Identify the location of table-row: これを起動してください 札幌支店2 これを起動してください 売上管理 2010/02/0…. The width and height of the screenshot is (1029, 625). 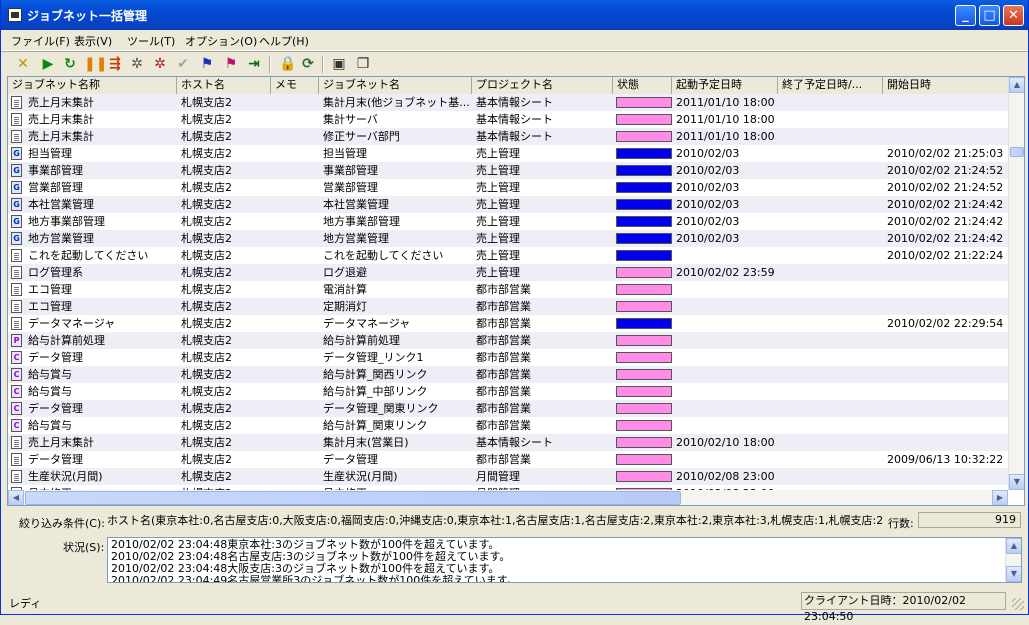
(508, 255).